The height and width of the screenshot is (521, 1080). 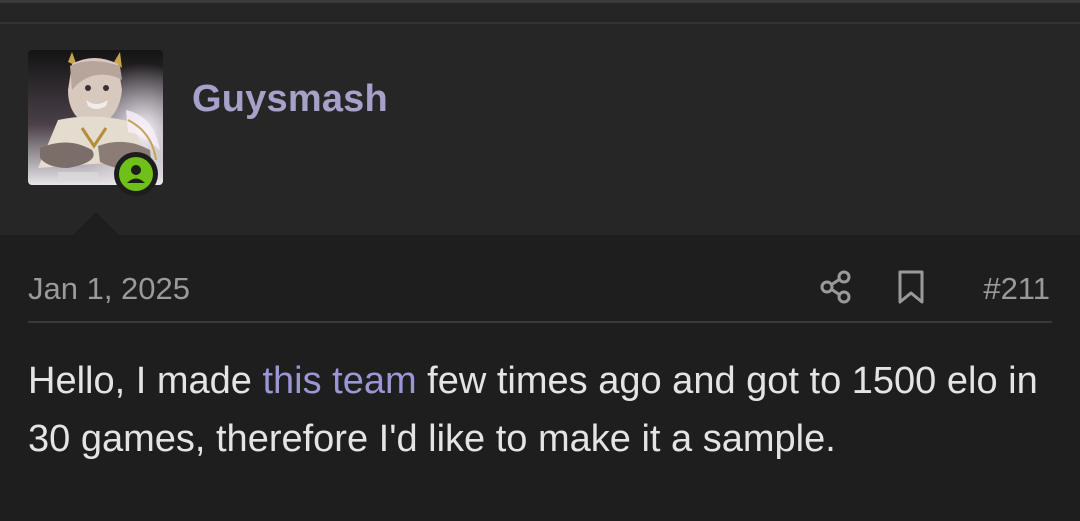 What do you see at coordinates (540, 12) in the screenshot?
I see `top-border` at bounding box center [540, 12].